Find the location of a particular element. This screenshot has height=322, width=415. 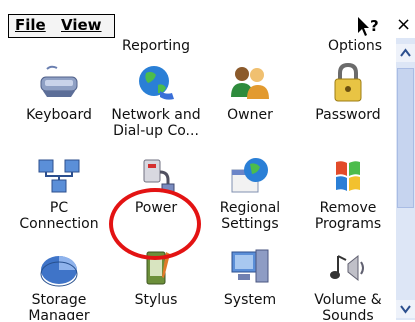

network-icon is located at coordinates (156, 83).